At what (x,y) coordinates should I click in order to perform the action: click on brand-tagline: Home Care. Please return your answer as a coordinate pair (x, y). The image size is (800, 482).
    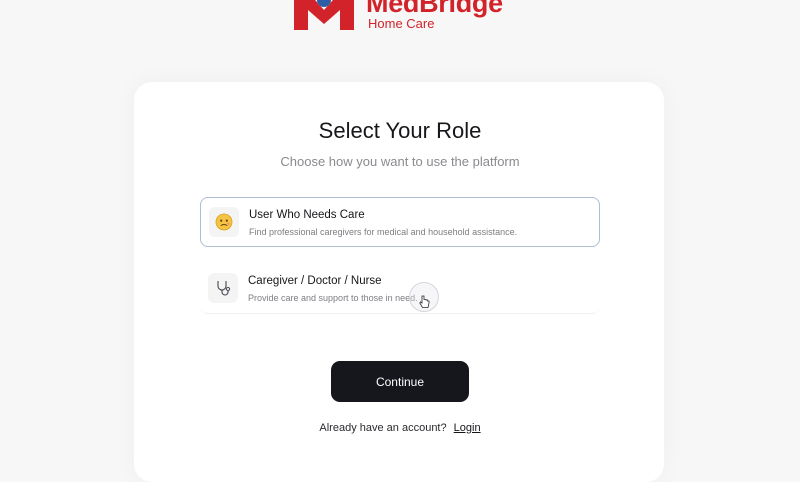
    Looking at the image, I should click on (401, 23).